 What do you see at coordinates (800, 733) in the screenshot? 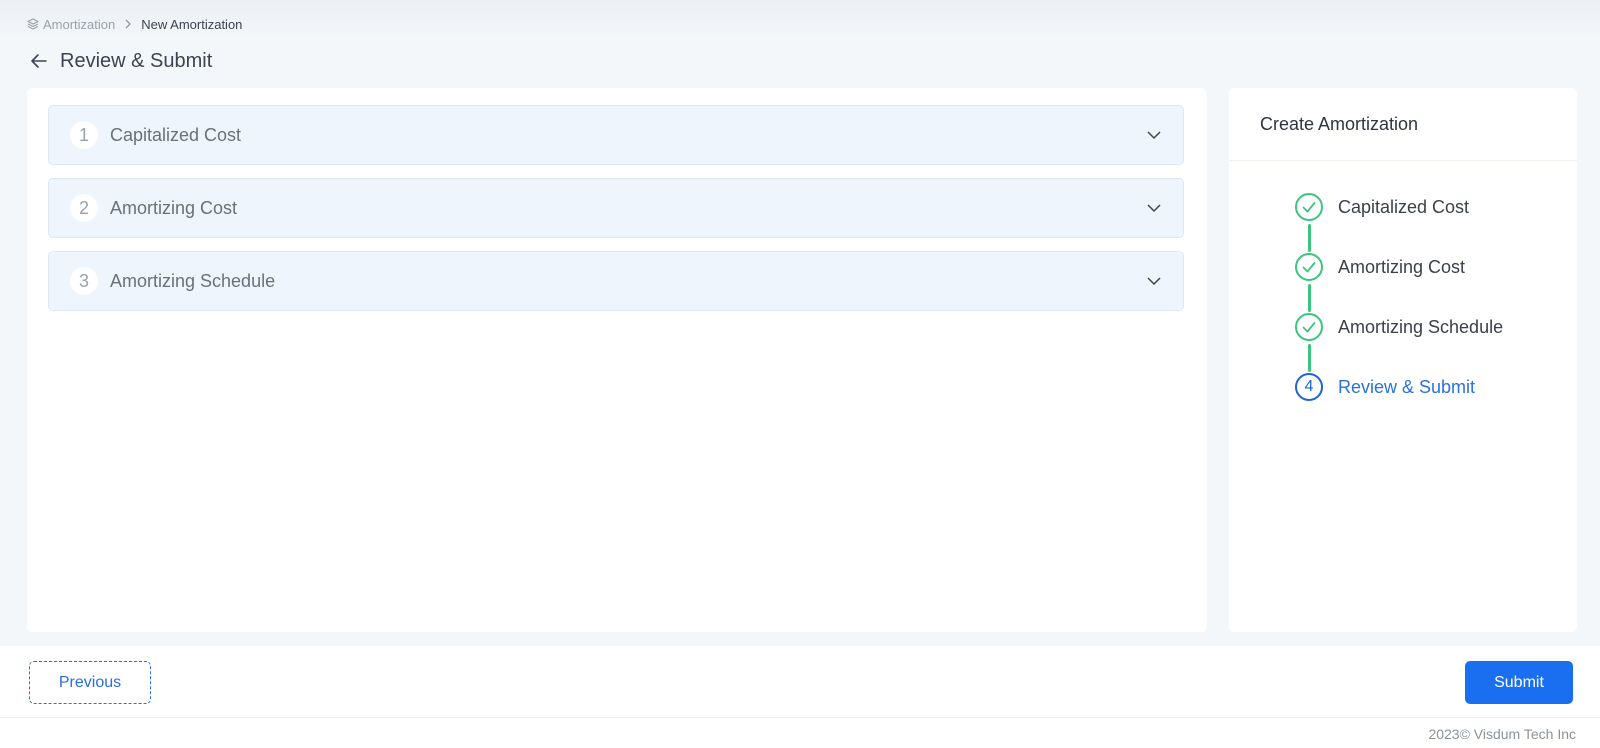
I see `copyright-bar: 2023© Visdum Tech Inc` at bounding box center [800, 733].